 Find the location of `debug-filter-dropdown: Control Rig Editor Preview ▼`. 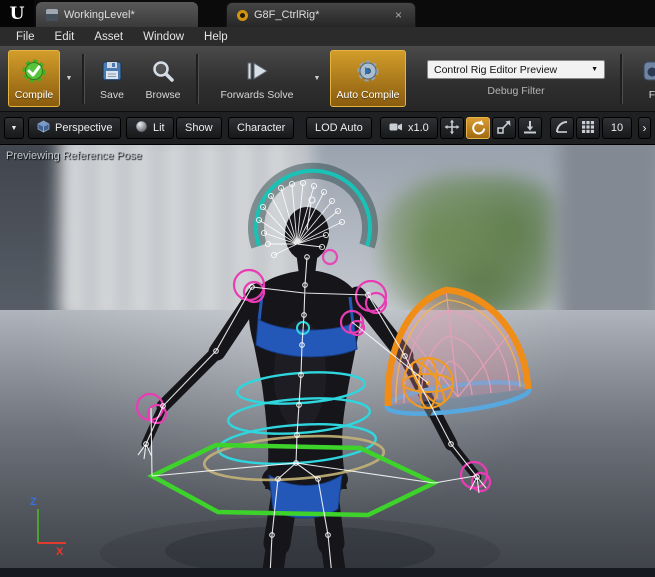

debug-filter-dropdown: Control Rig Editor Preview ▼ is located at coordinates (516, 69).